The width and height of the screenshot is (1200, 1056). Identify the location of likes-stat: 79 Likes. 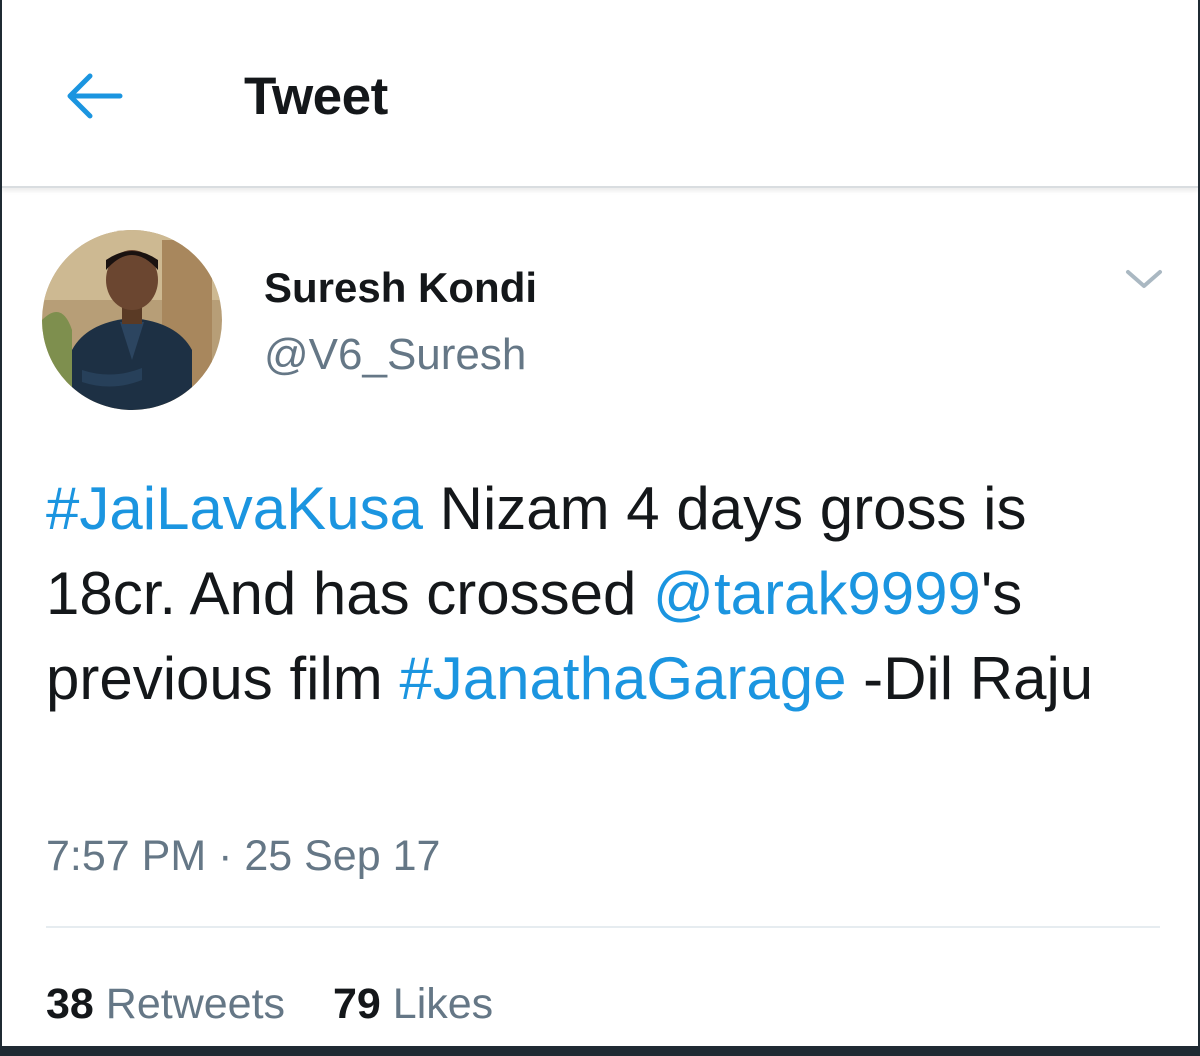
(413, 1004).